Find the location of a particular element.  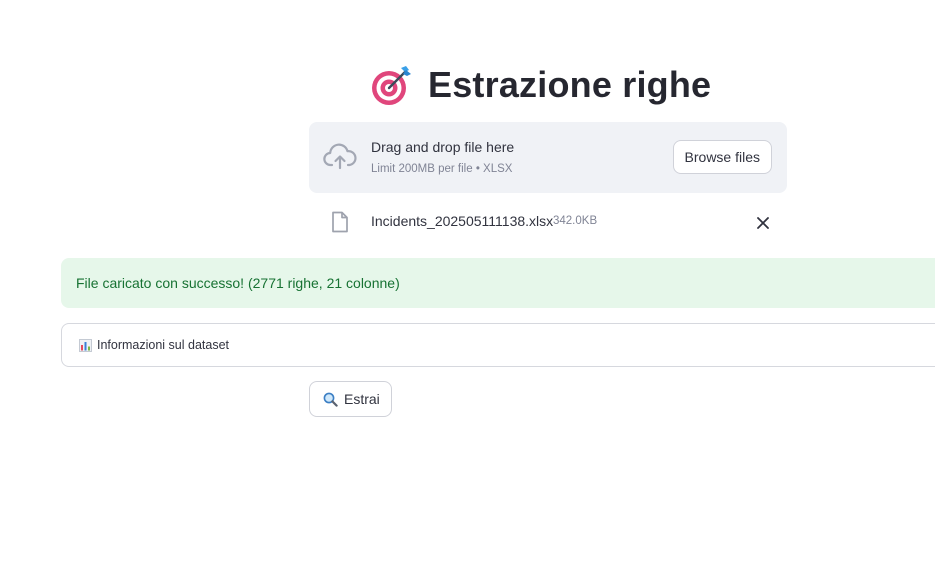

magnifier-icon is located at coordinates (330, 399).